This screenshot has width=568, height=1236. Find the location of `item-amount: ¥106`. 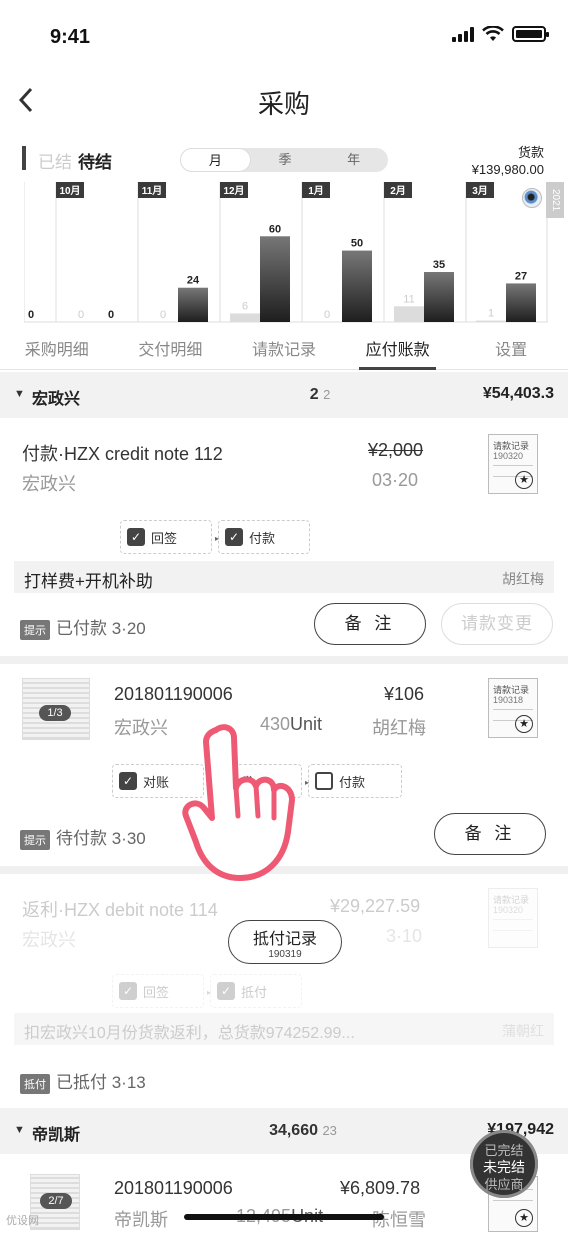

item-amount: ¥106 is located at coordinates (404, 694).